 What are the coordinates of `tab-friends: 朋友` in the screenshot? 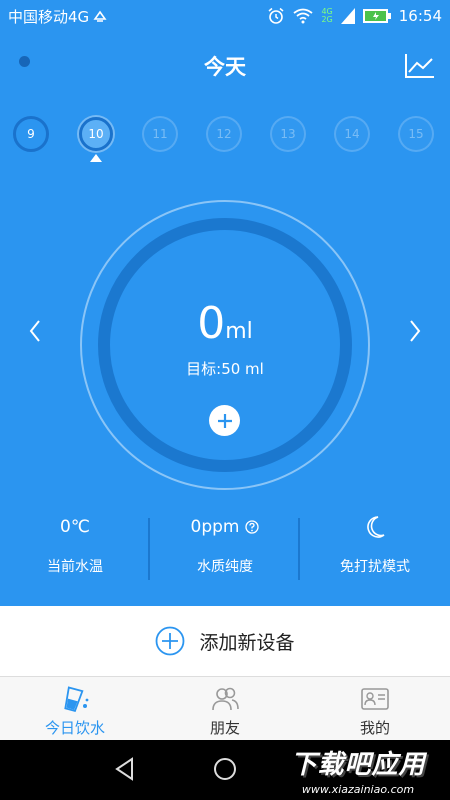 It's located at (225, 709).